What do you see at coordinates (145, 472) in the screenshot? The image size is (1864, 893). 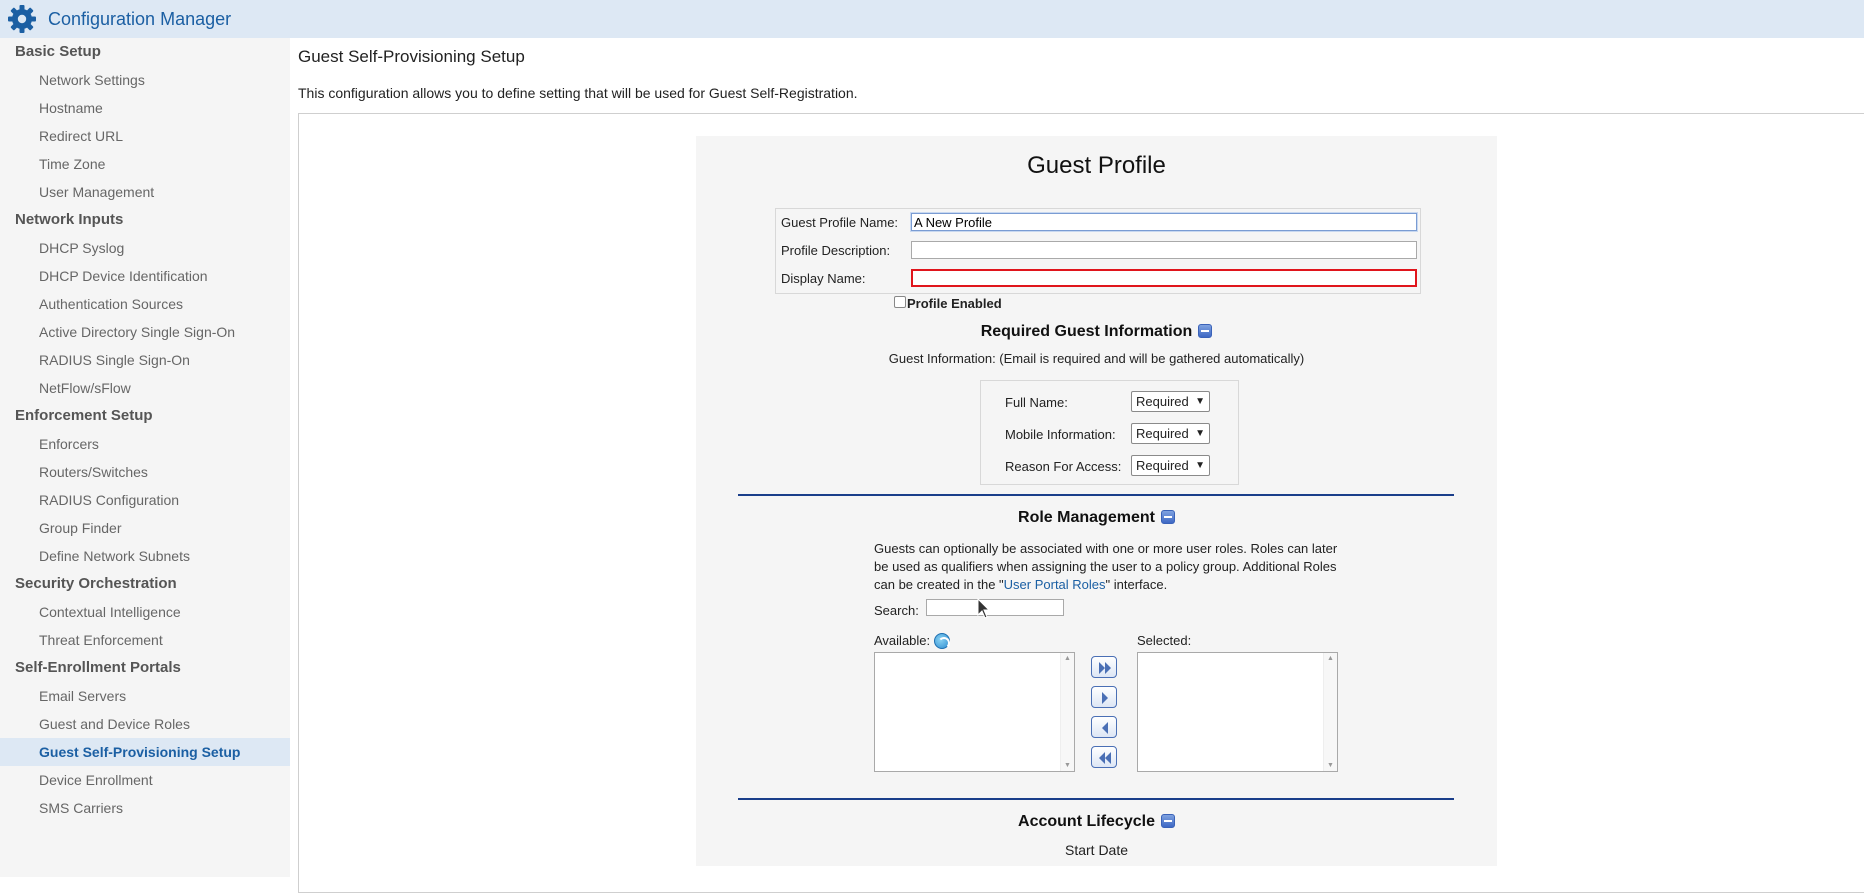 I see `sidebar-item-routers-switches: Routers/Switches` at bounding box center [145, 472].